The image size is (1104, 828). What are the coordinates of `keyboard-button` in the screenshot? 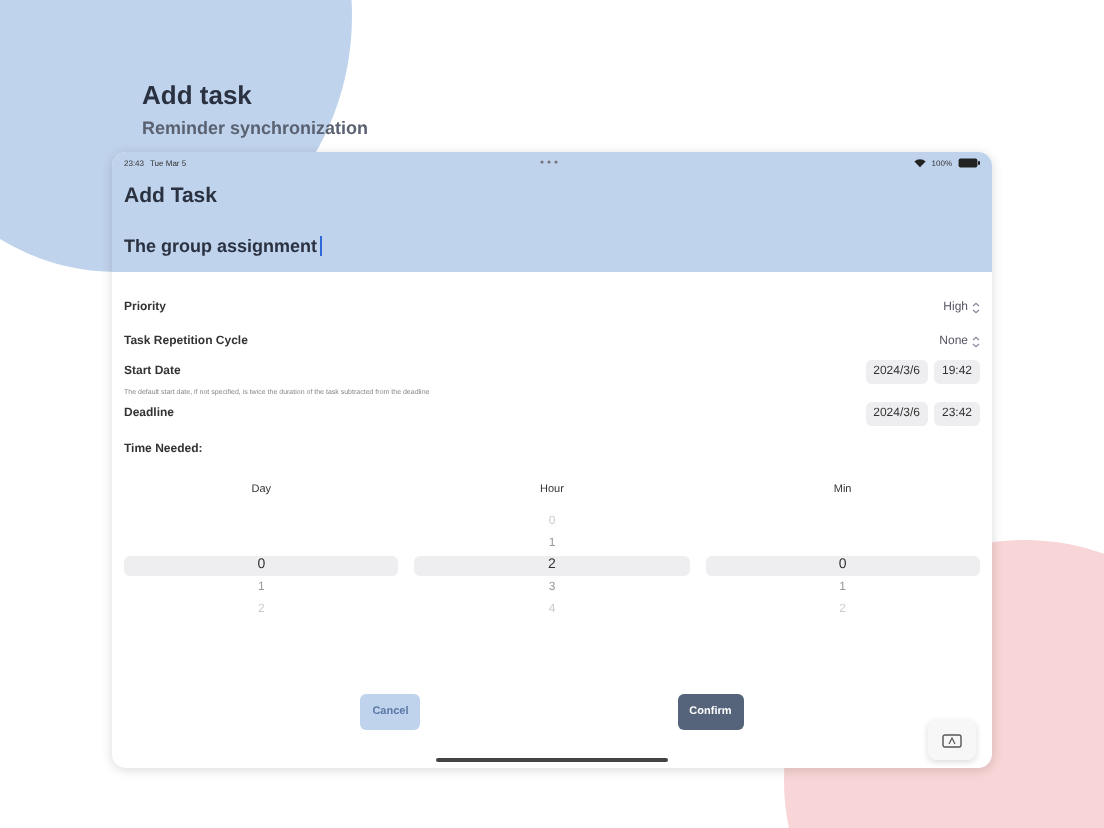 It's located at (952, 740).